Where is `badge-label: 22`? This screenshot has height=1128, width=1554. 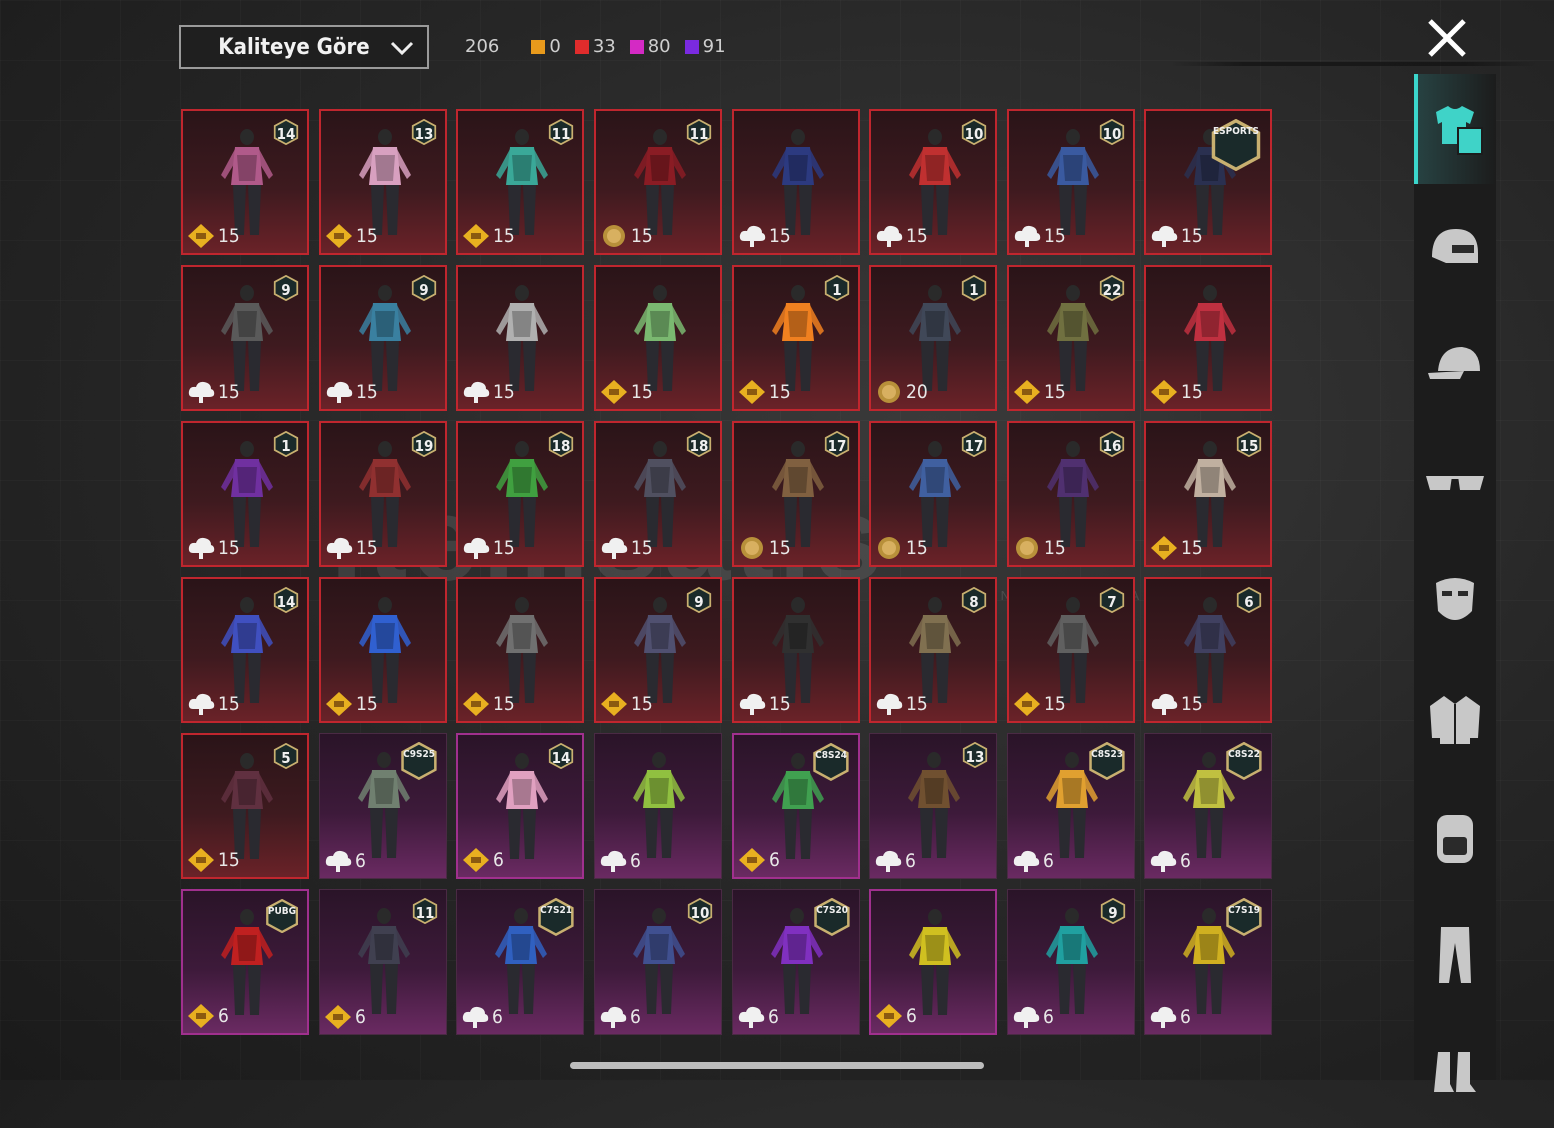 badge-label: 22 is located at coordinates (1112, 290).